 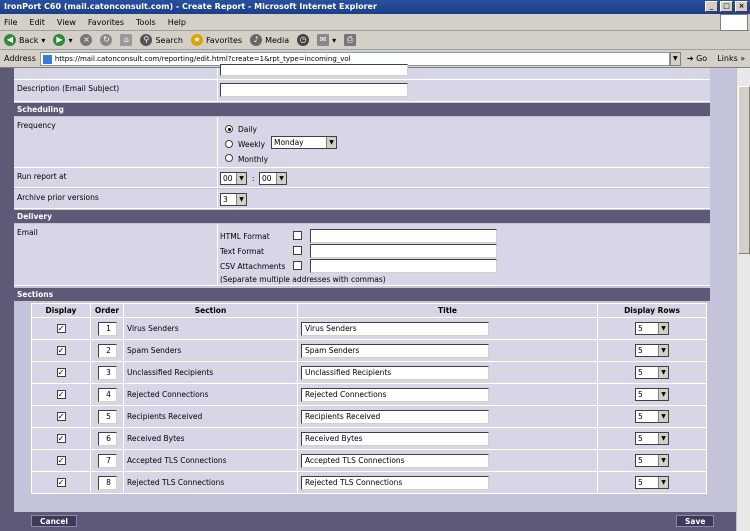 What do you see at coordinates (107, 438) in the screenshot?
I see `order-input: 6` at bounding box center [107, 438].